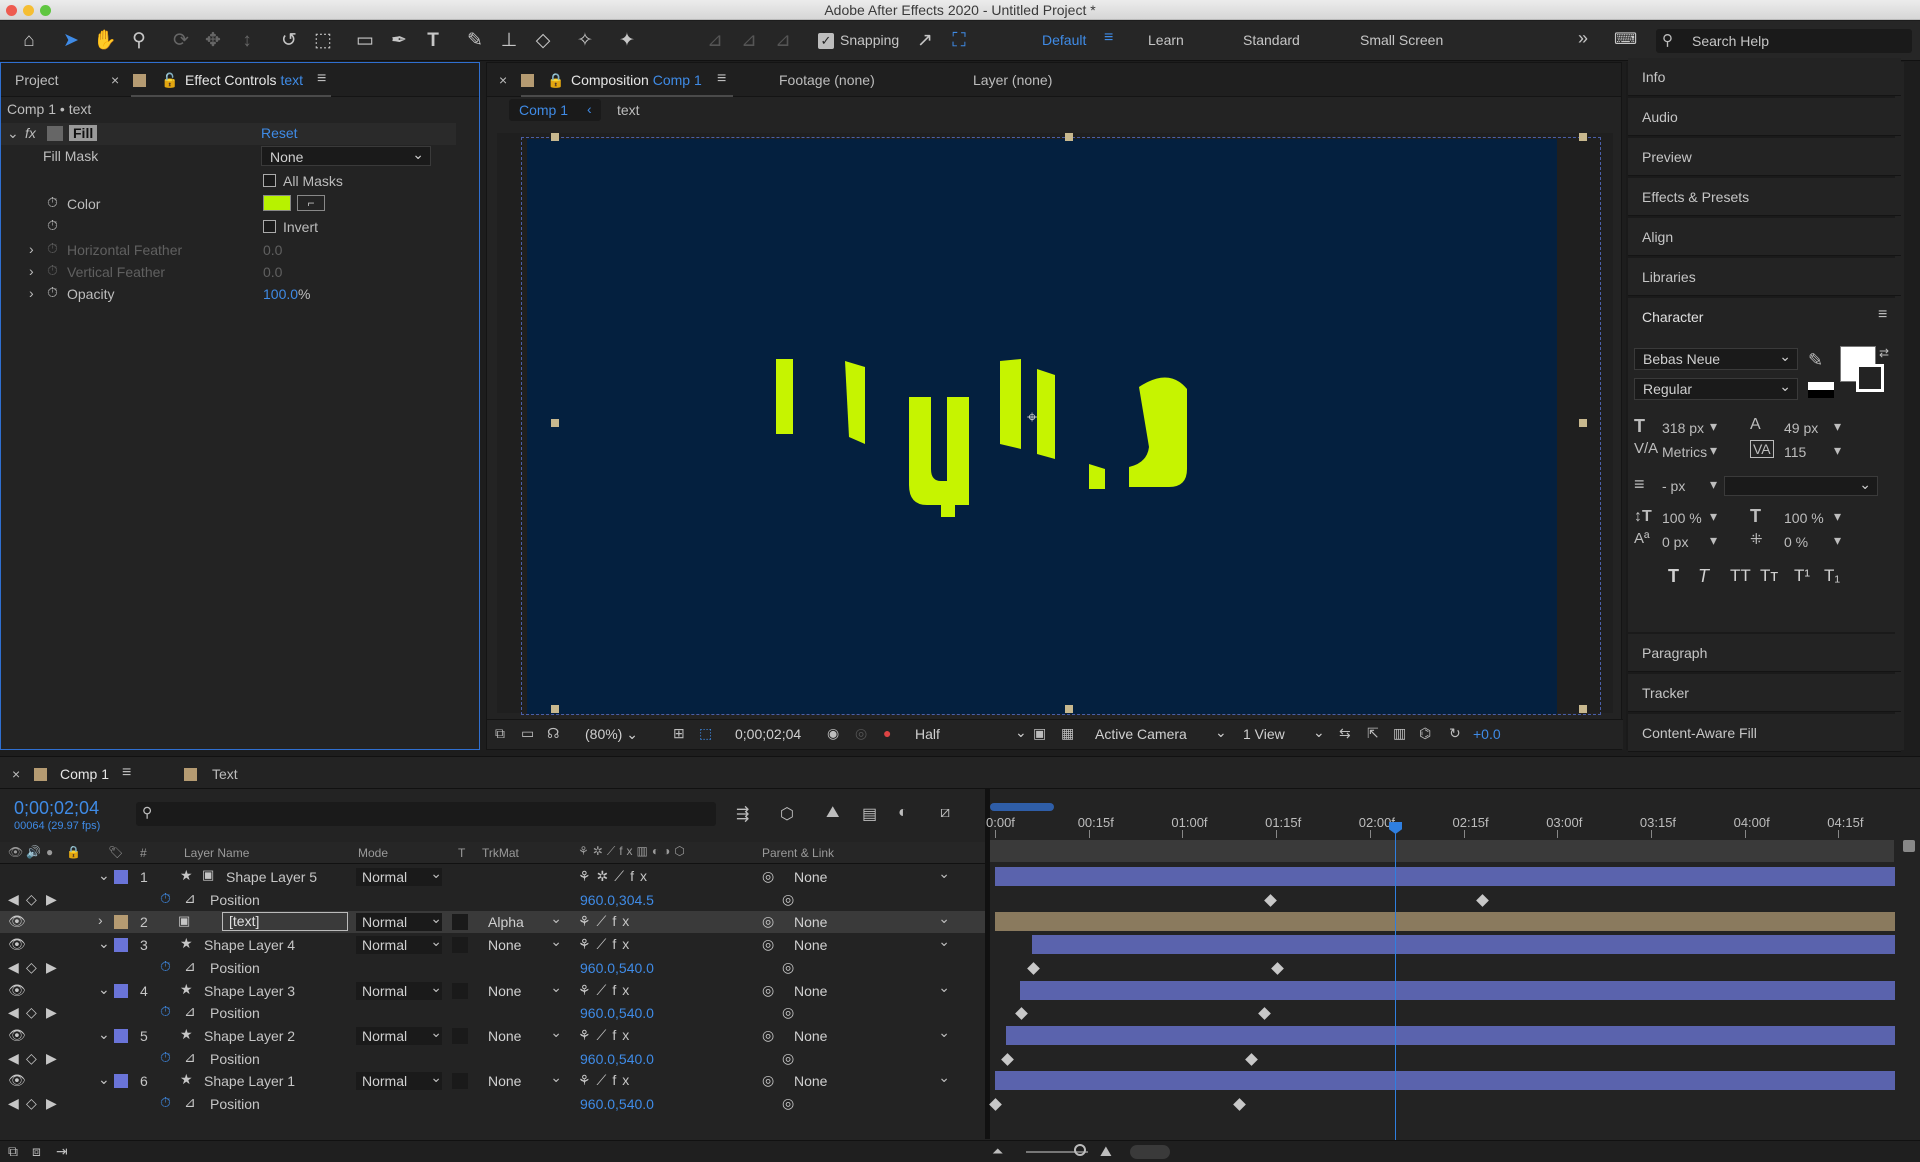 The image size is (1920, 1162). I want to click on toggle-pixel-aspect-icon: ⇆, so click(1345, 733).